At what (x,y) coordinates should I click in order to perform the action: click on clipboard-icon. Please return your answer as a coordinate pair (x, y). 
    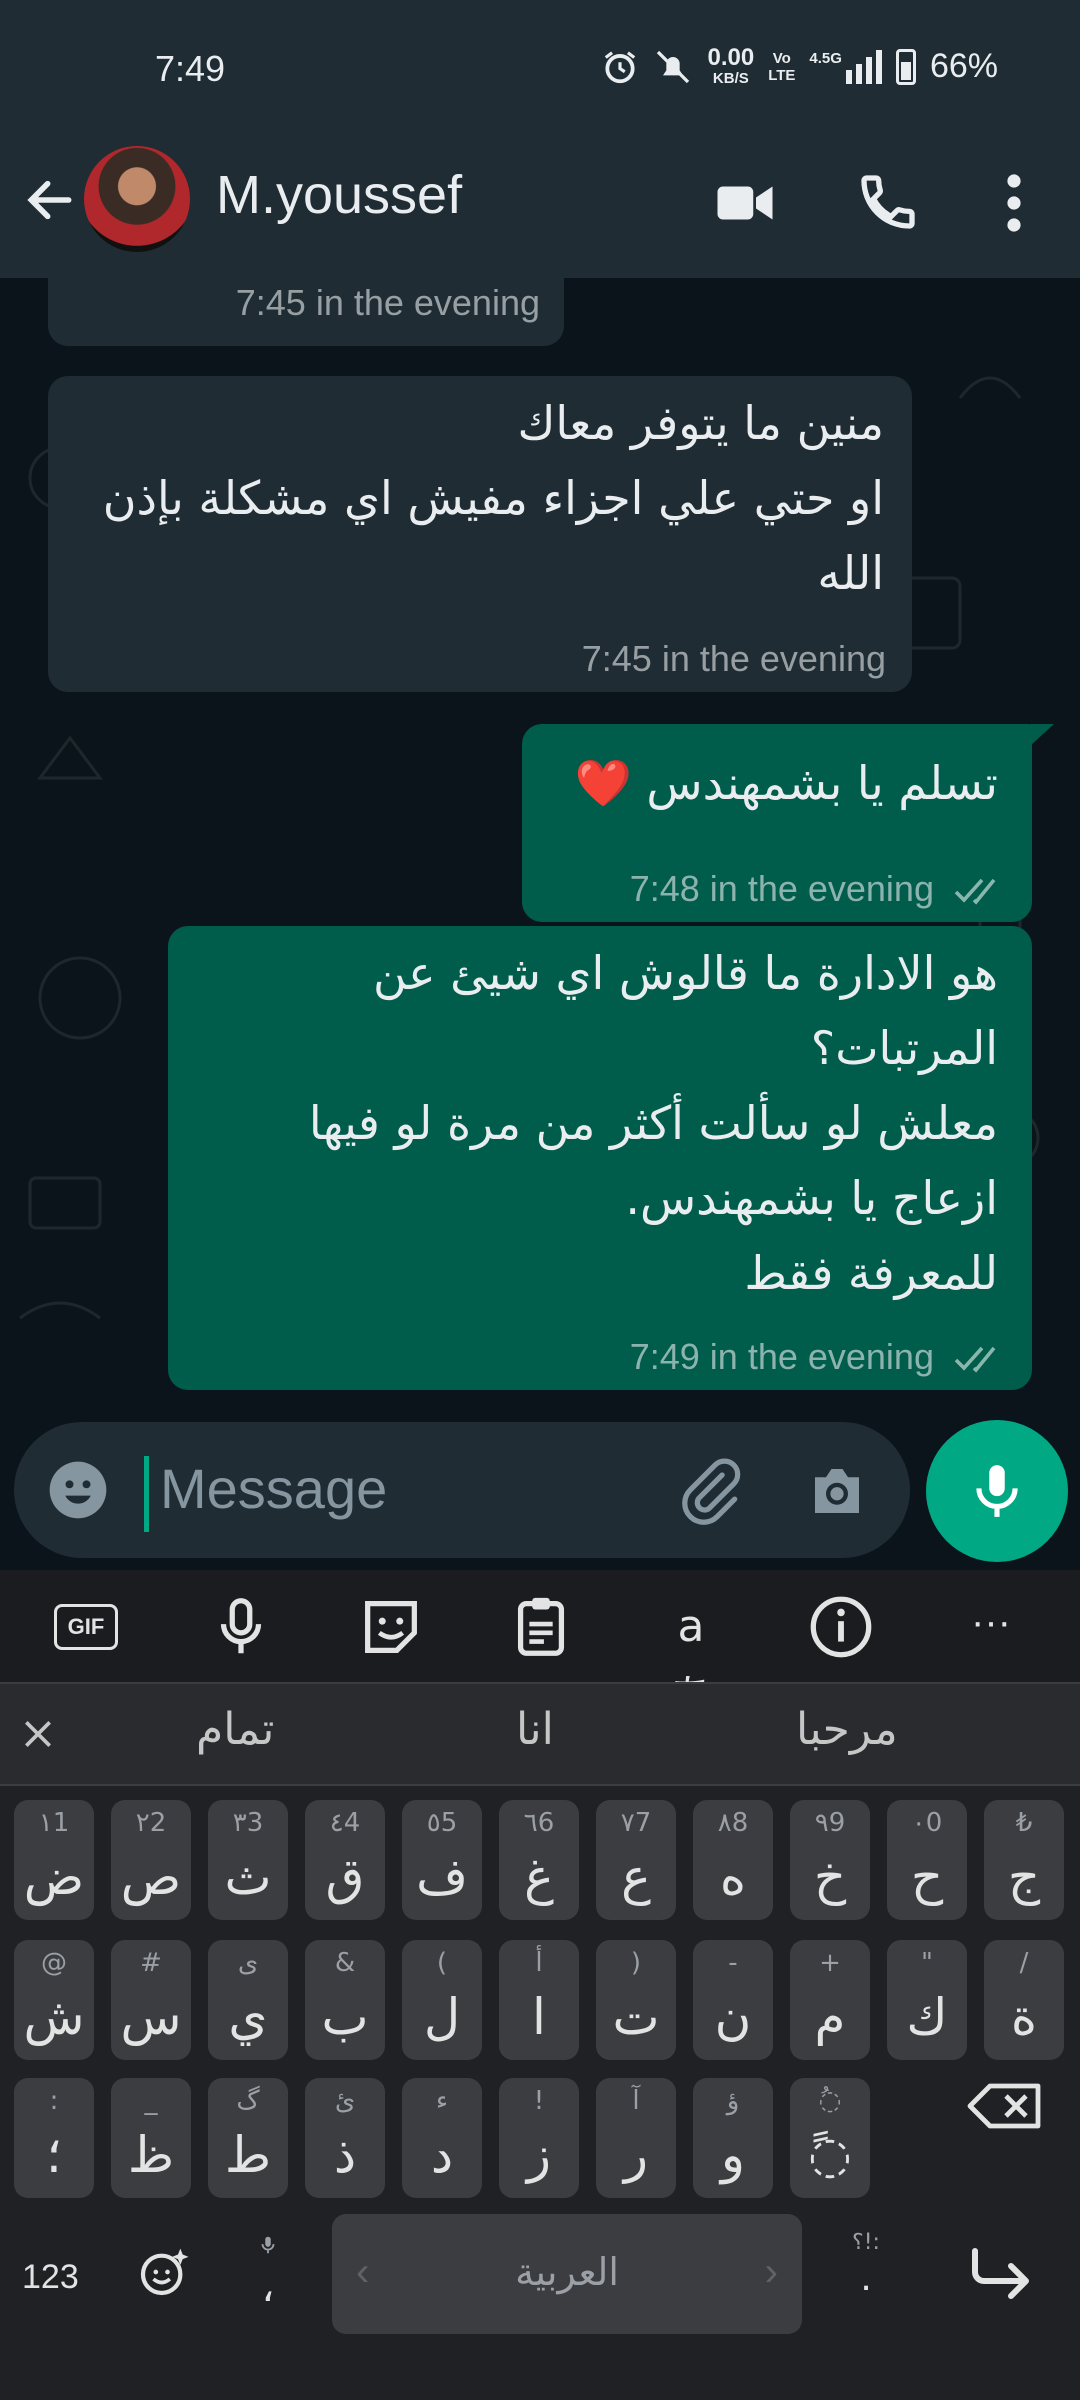
    Looking at the image, I should click on (541, 1627).